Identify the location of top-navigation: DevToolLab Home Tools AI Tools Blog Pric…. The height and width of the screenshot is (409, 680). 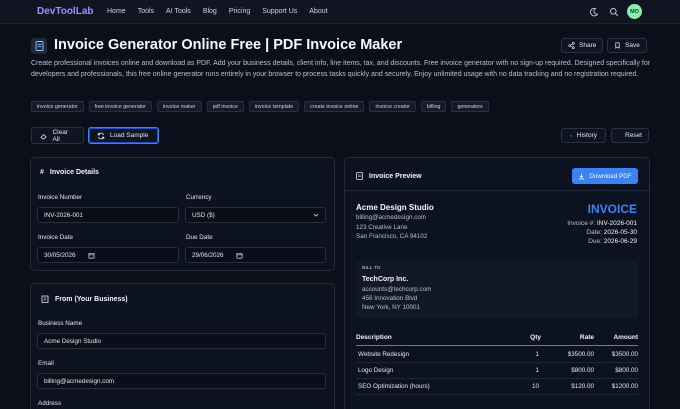
(340, 12).